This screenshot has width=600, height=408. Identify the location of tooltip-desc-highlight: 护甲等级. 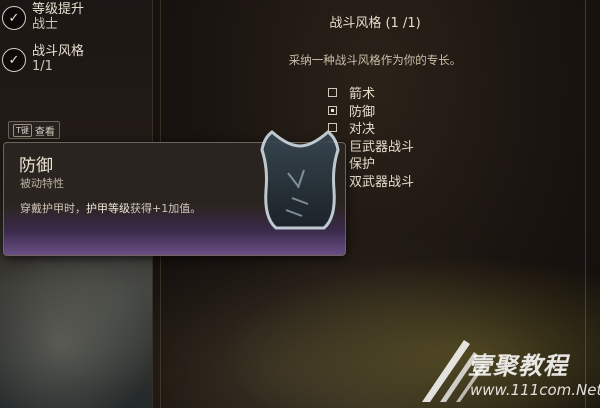
(108, 208).